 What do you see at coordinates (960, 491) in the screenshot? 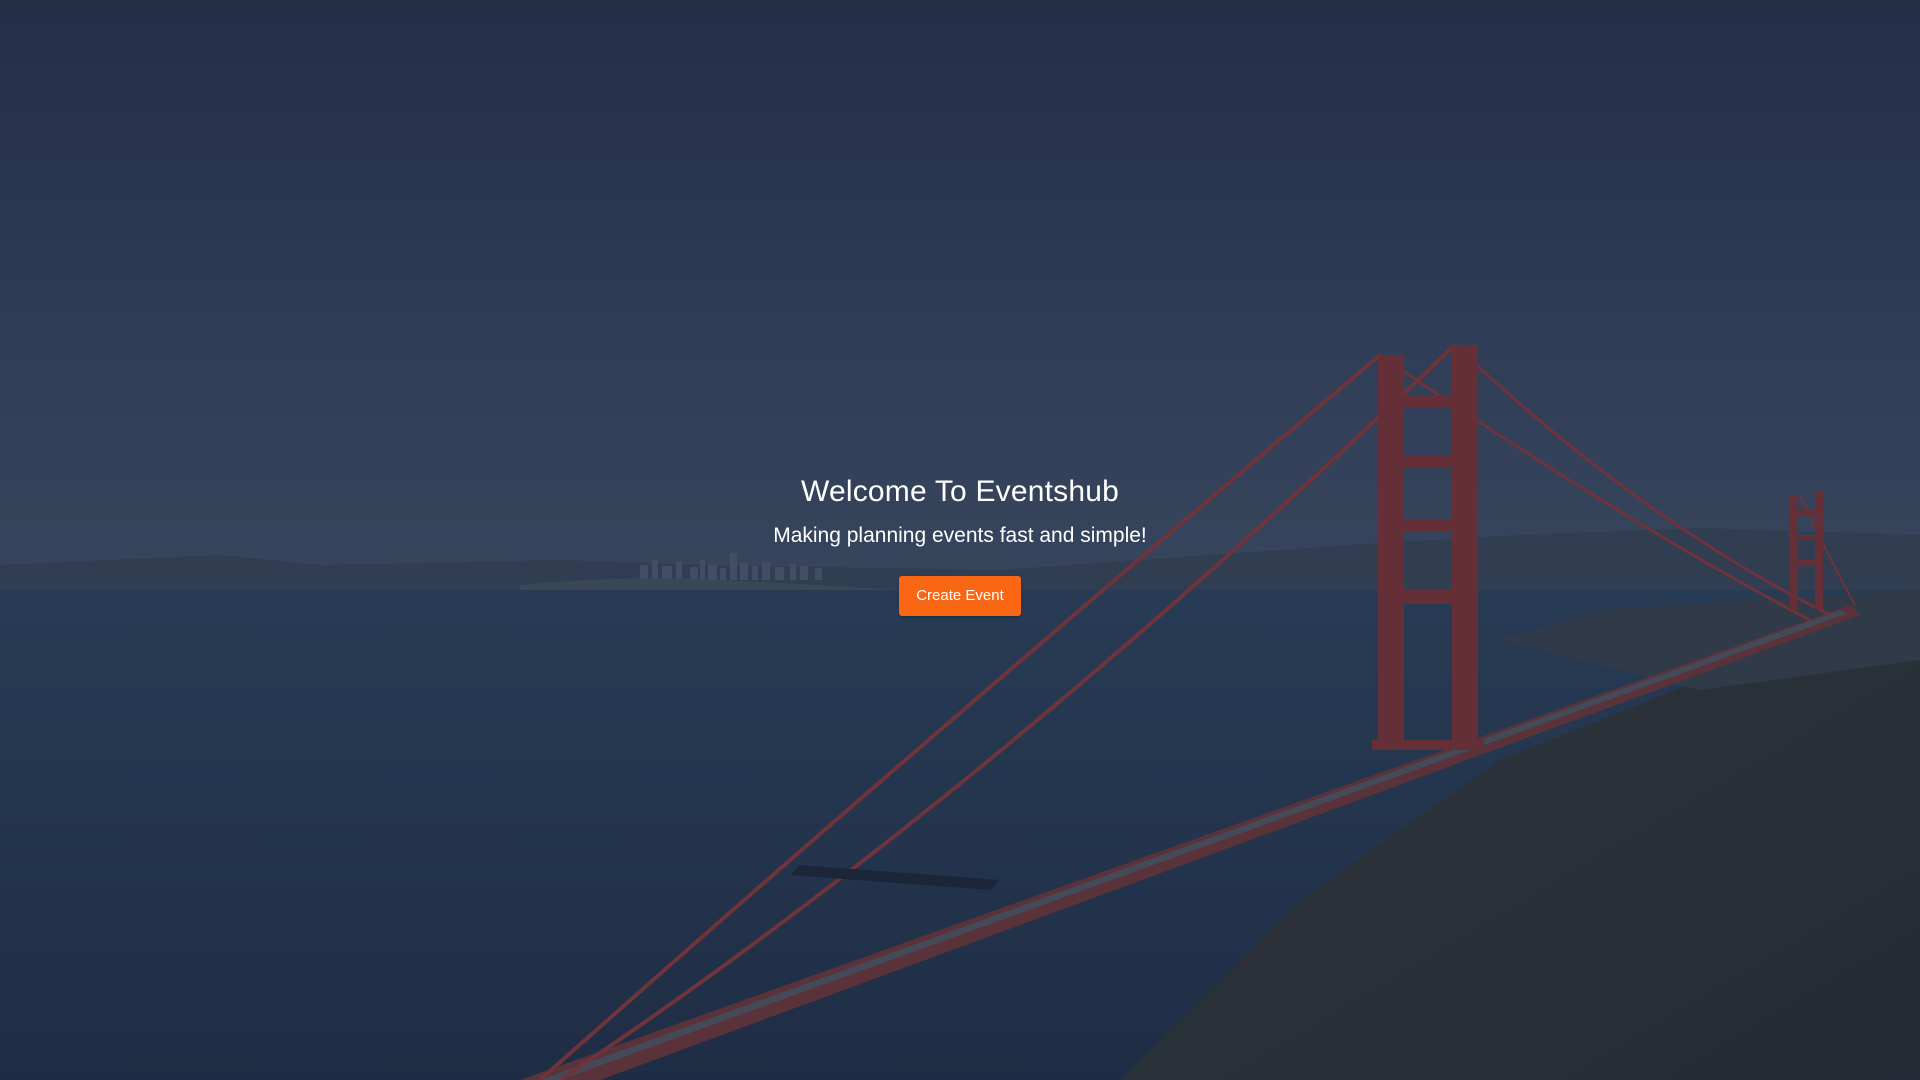
I see `page-title: Welcome To Eventshub` at bounding box center [960, 491].